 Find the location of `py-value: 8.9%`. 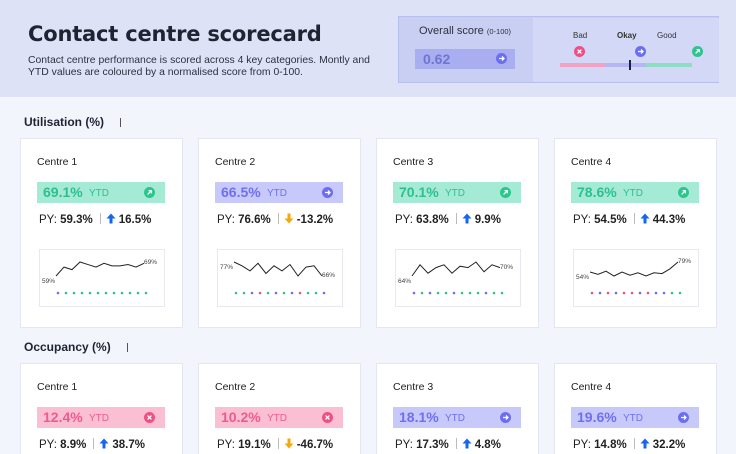

py-value: 8.9% is located at coordinates (73, 445).